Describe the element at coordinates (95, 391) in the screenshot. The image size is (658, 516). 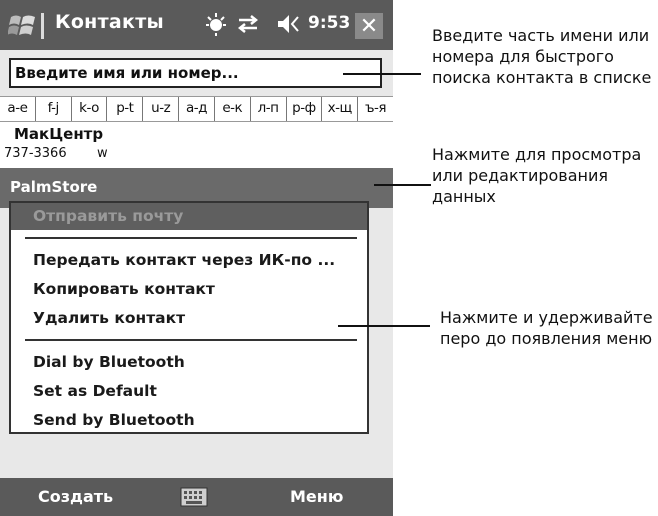
I see `menu-item-set-default: Set as Default` at that location.